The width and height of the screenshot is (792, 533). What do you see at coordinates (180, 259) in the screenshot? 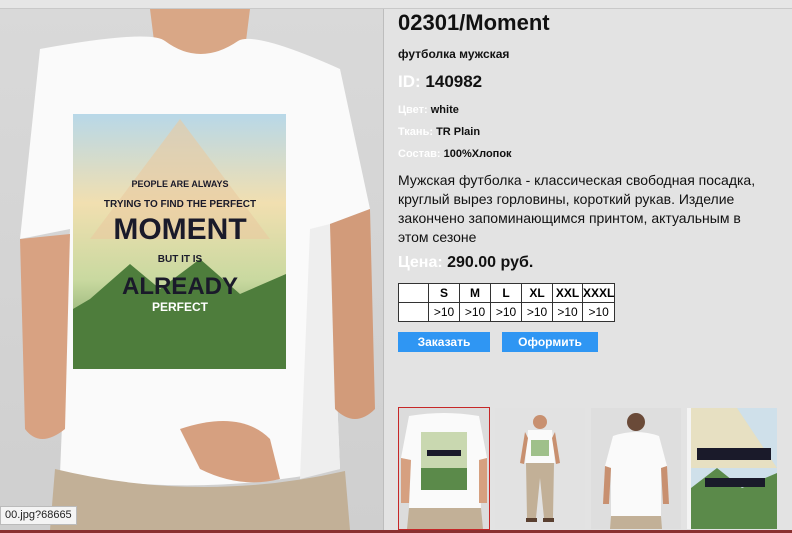
I see `print-line4: BUT IT IS` at bounding box center [180, 259].